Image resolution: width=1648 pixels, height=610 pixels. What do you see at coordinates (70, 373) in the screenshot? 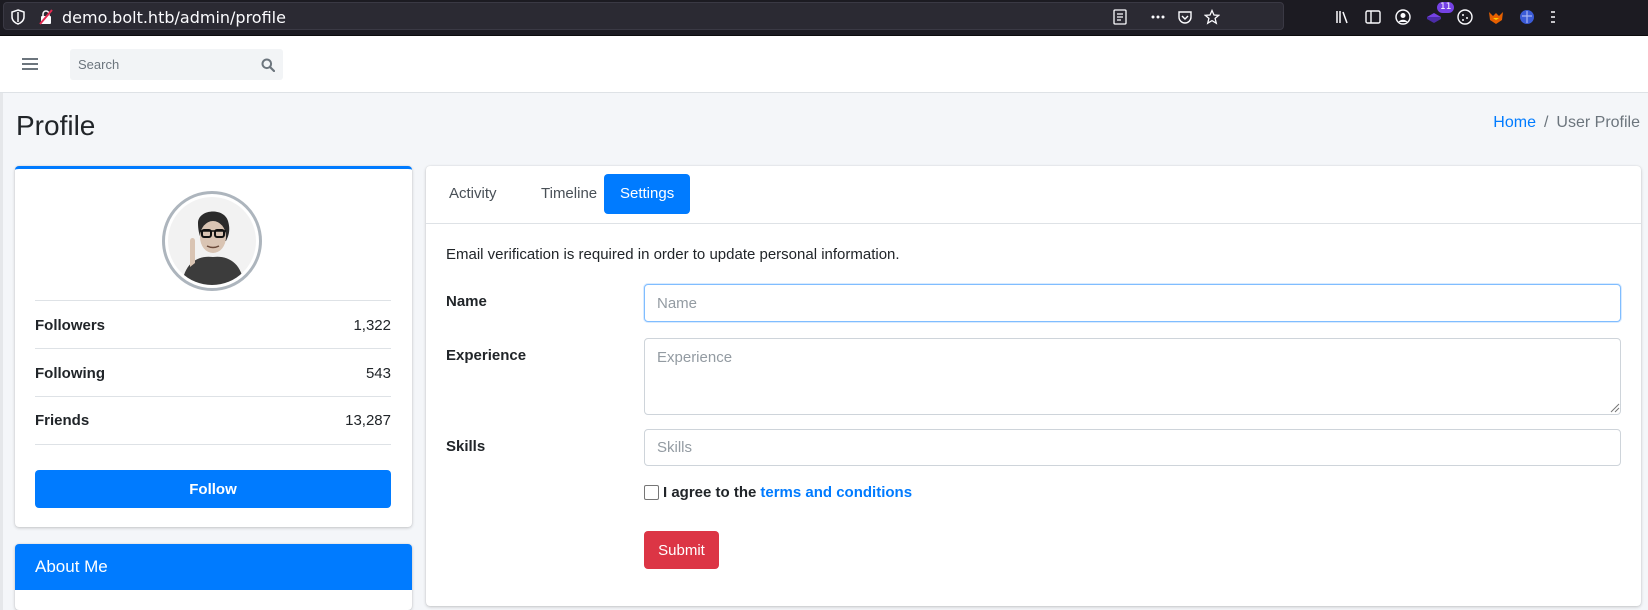
I see `stat-label: Following` at bounding box center [70, 373].